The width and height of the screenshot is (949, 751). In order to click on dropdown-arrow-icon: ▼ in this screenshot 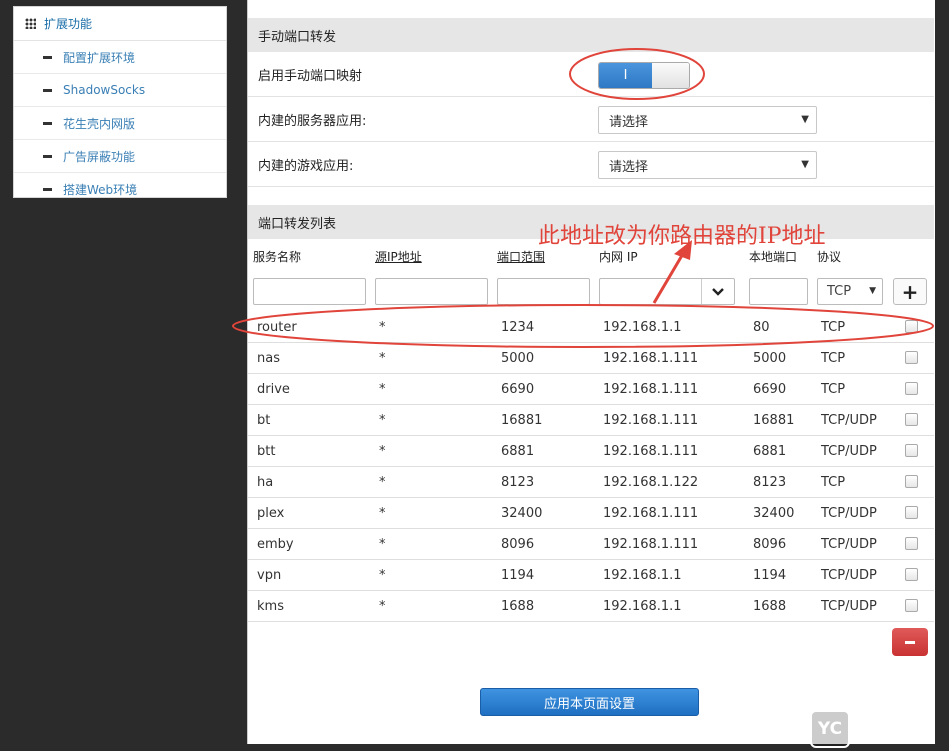, I will do `click(805, 164)`.